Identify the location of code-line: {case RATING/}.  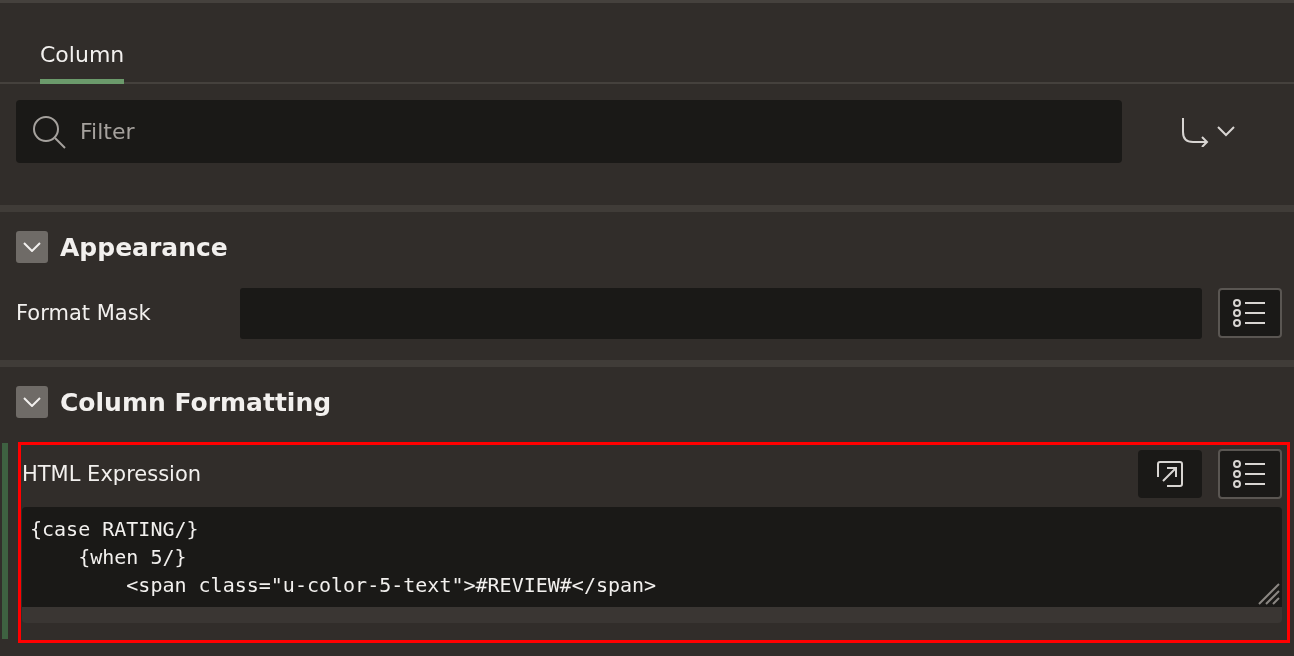
(114, 529).